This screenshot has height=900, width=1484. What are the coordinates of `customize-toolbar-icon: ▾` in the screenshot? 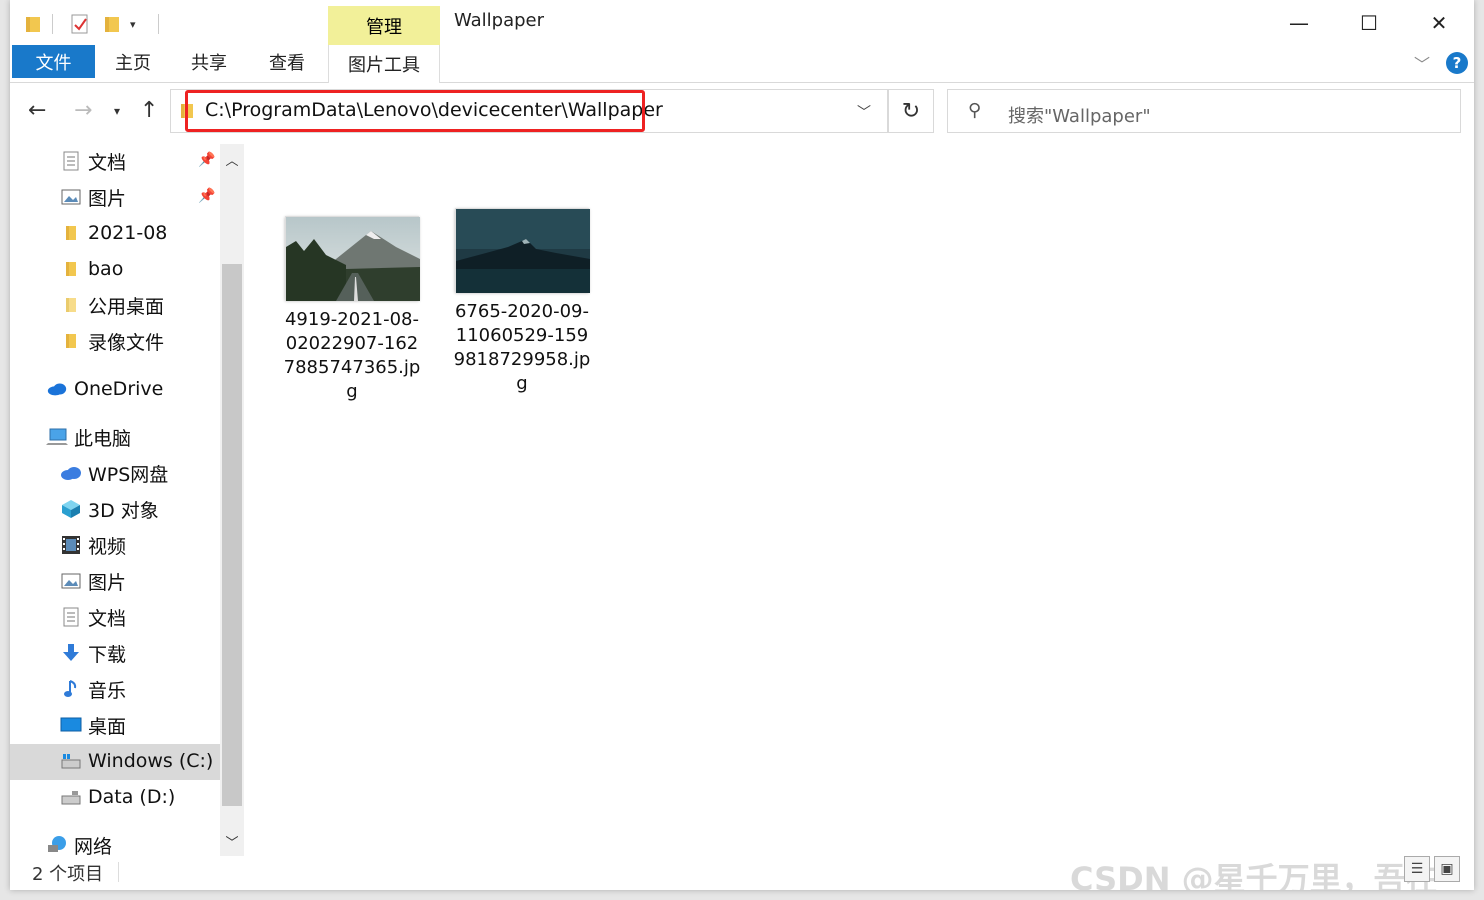 It's located at (133, 24).